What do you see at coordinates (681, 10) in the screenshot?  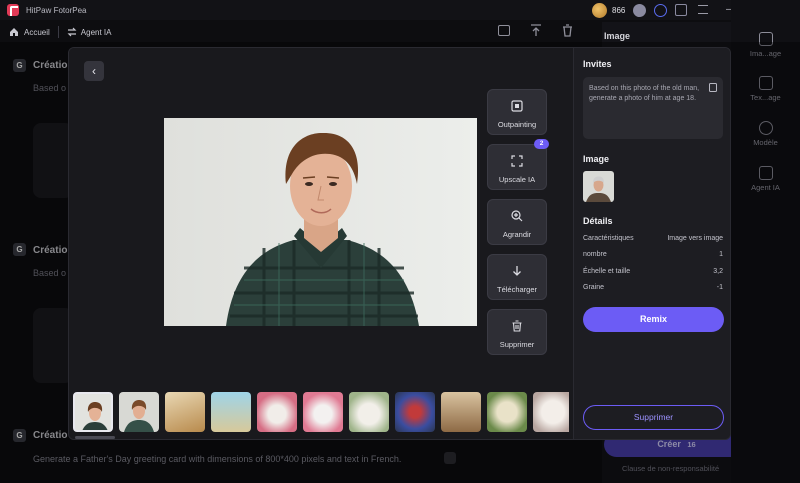 I see `messages-icon` at bounding box center [681, 10].